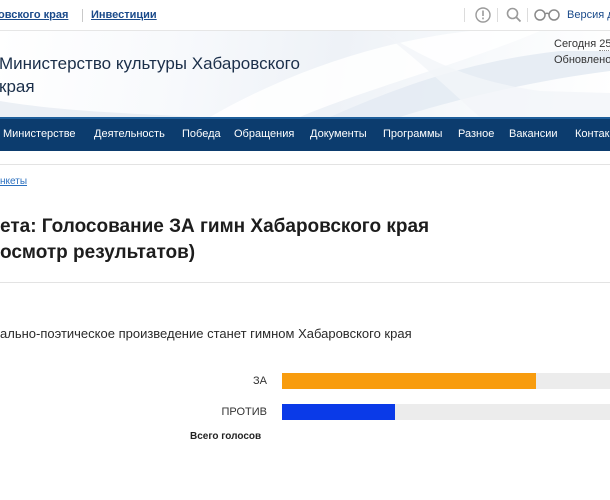 This screenshot has width=610, height=500. I want to click on search-icon, so click(514, 15).